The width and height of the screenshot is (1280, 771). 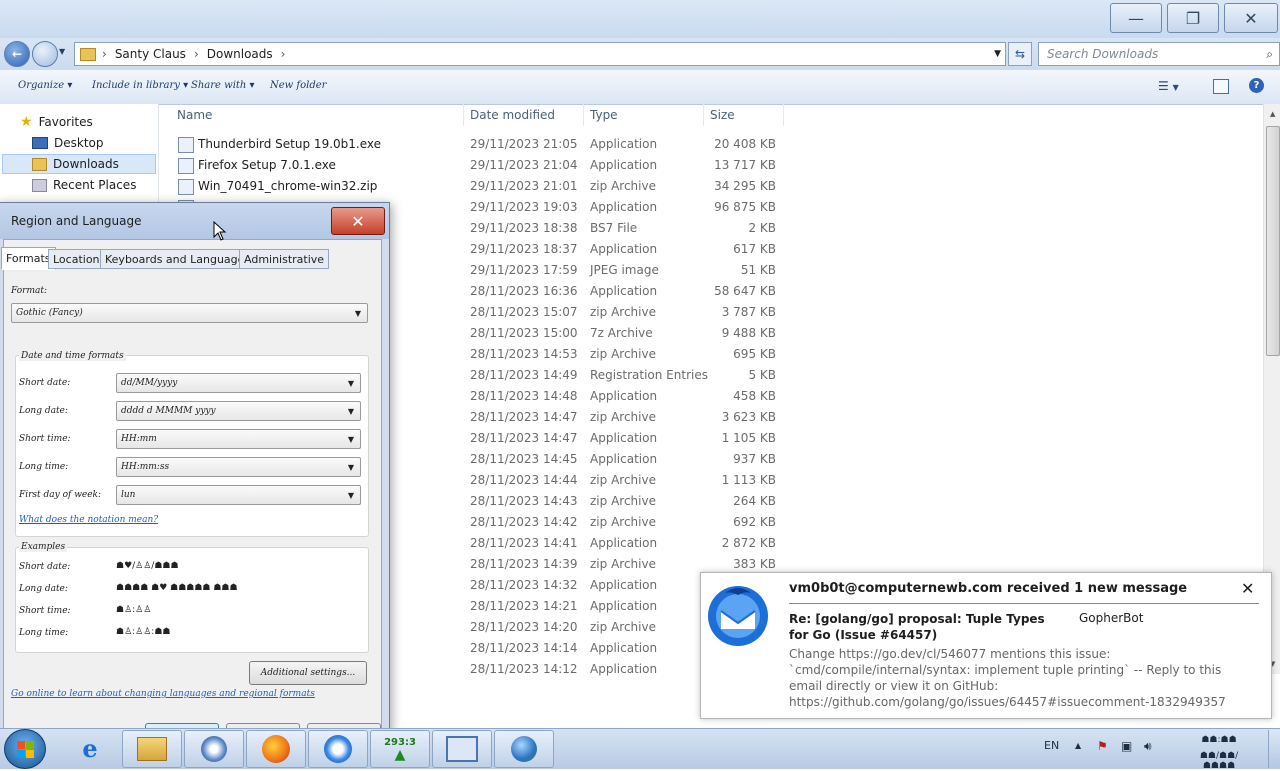 What do you see at coordinates (238, 411) in the screenshot?
I see `long-date-select: dddd d MMMM yyyy ▼` at bounding box center [238, 411].